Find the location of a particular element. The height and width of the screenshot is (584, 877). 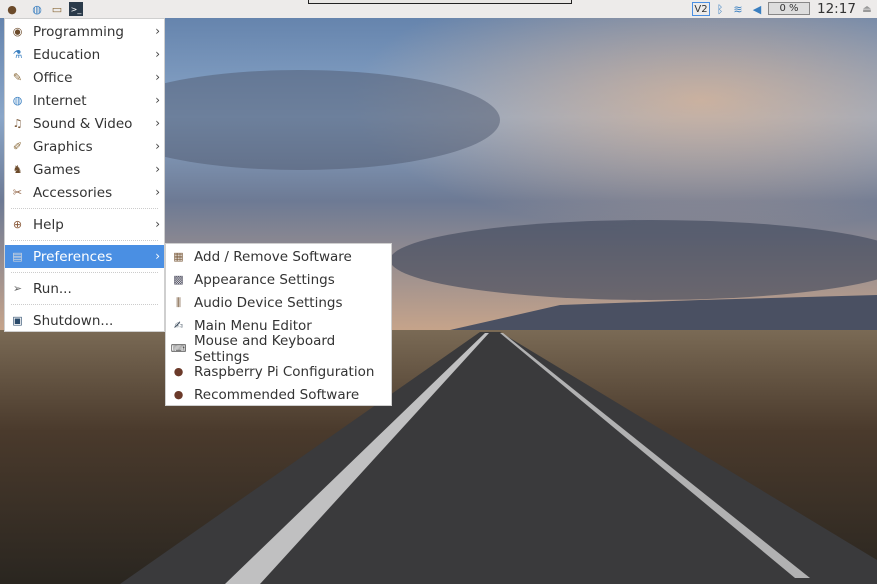

cpu-usage-meter: 0 % is located at coordinates (789, 8).